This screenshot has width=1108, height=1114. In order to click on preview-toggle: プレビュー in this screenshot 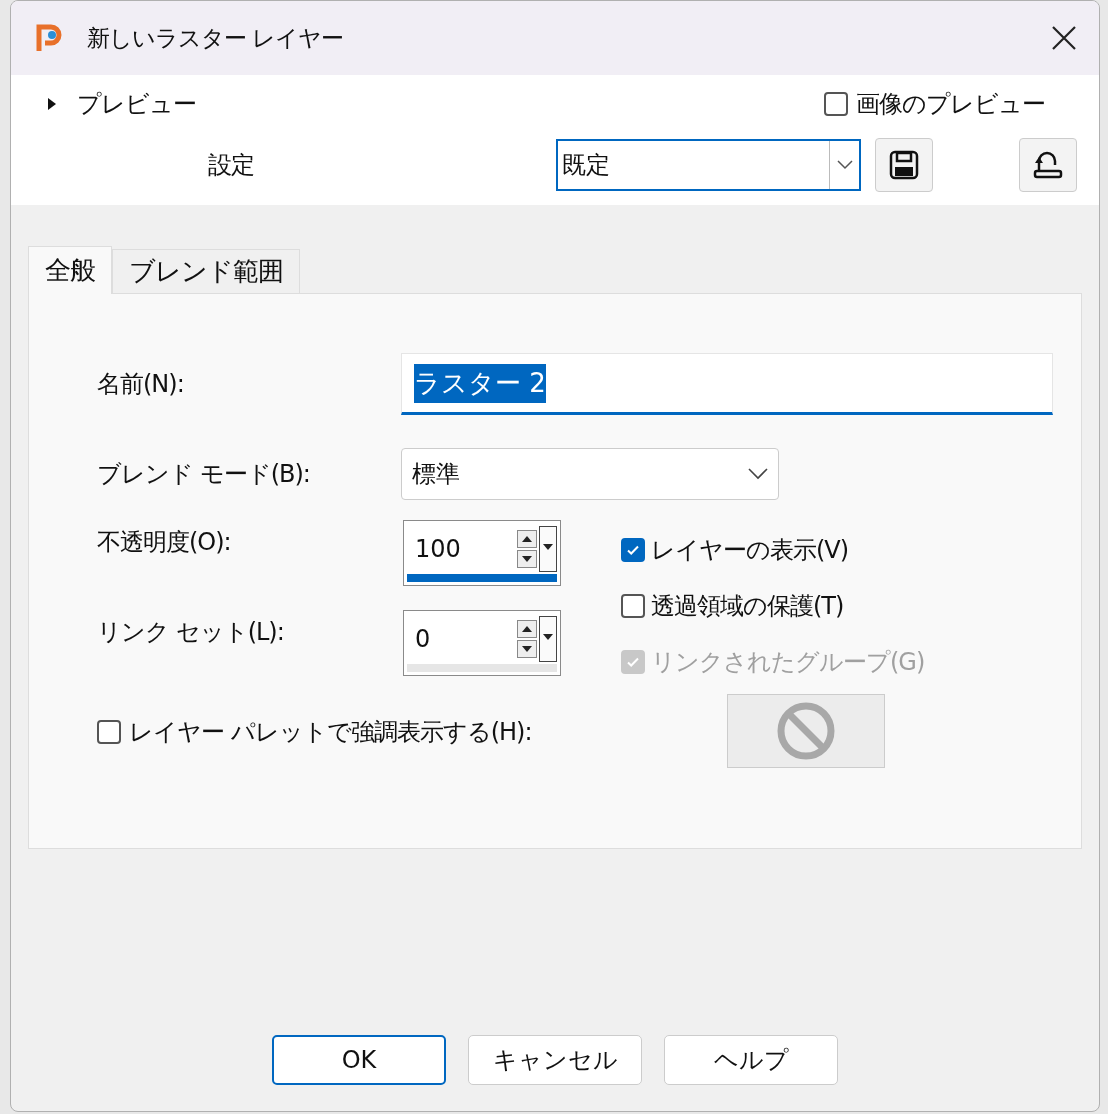, I will do `click(120, 104)`.